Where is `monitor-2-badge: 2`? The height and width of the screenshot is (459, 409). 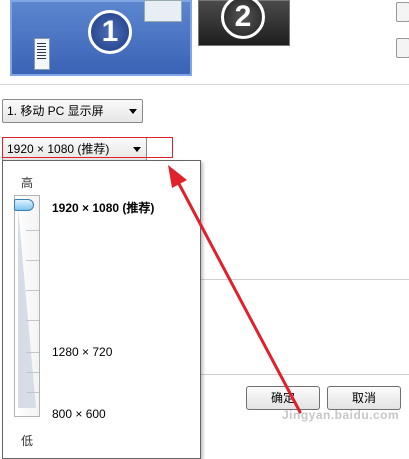
monitor-2-badge: 2 is located at coordinates (243, 19).